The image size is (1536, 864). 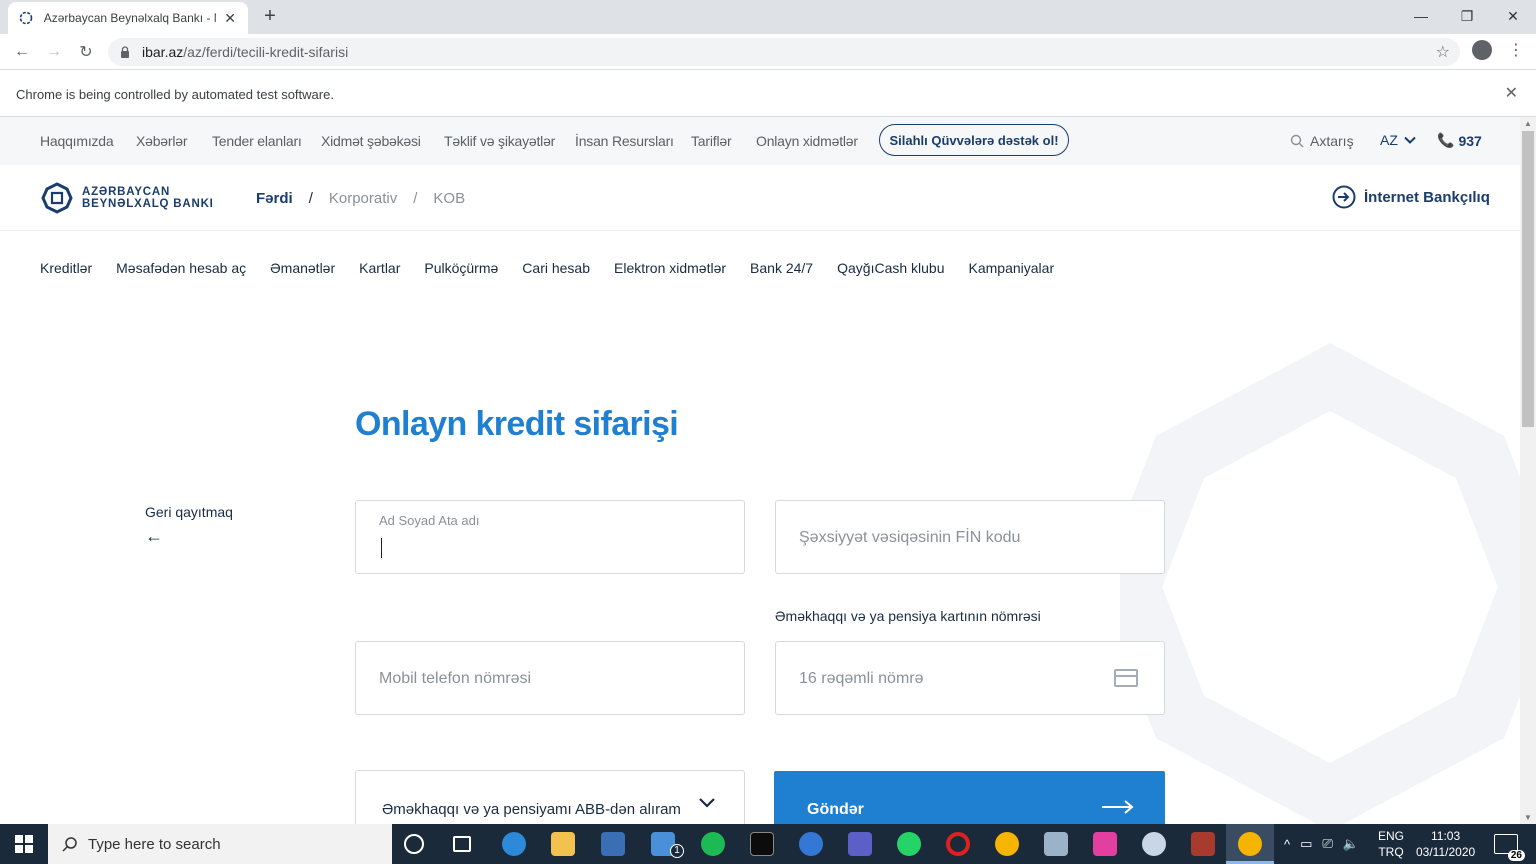 What do you see at coordinates (379, 268) in the screenshot?
I see `mainnav-cards: Kartlar` at bounding box center [379, 268].